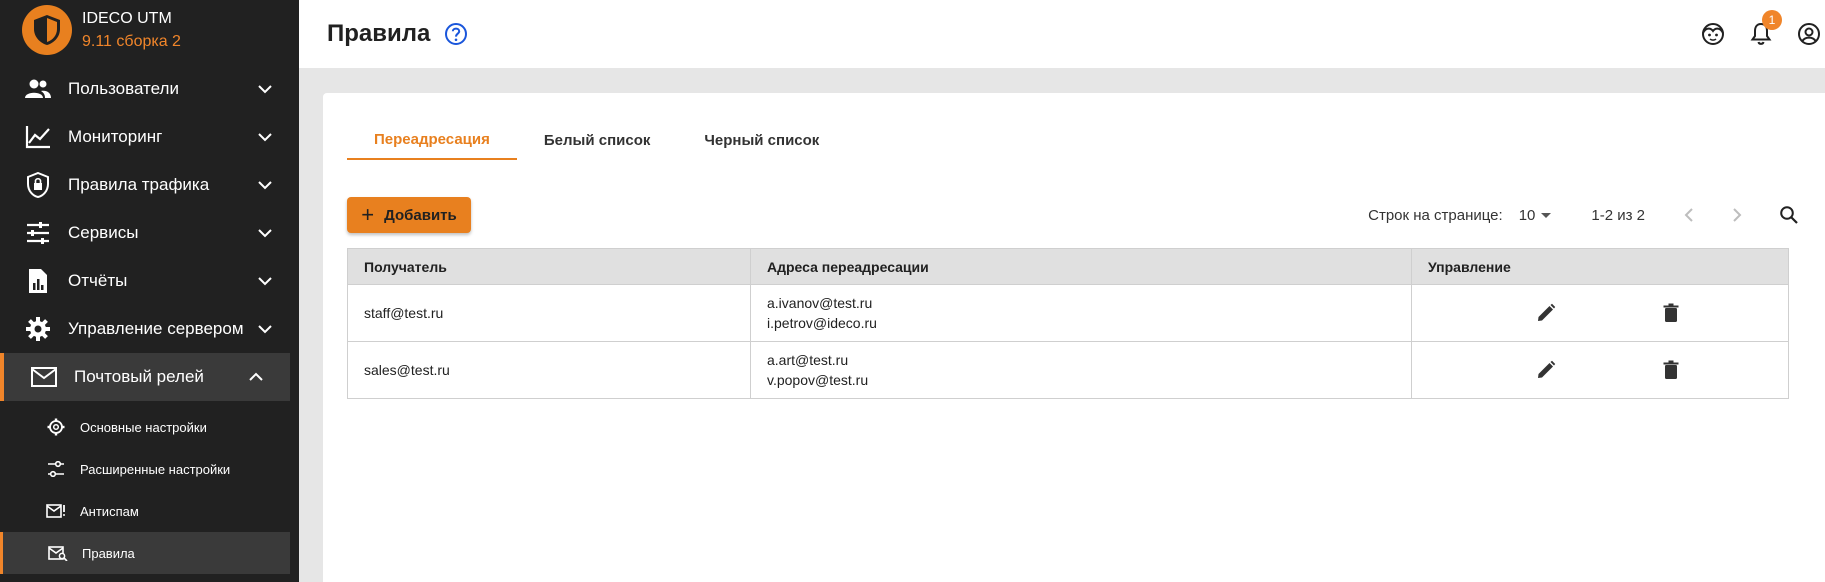 The width and height of the screenshot is (1825, 582). What do you see at coordinates (1600, 266) in the screenshot?
I see `column-header-actions: Управление` at bounding box center [1600, 266].